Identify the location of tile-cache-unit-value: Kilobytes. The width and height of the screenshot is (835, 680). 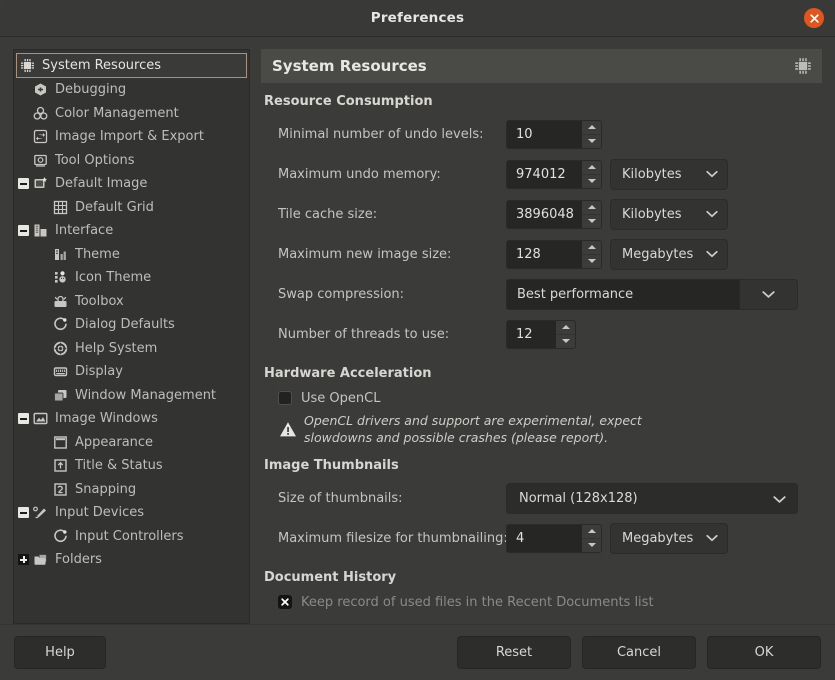
(652, 214).